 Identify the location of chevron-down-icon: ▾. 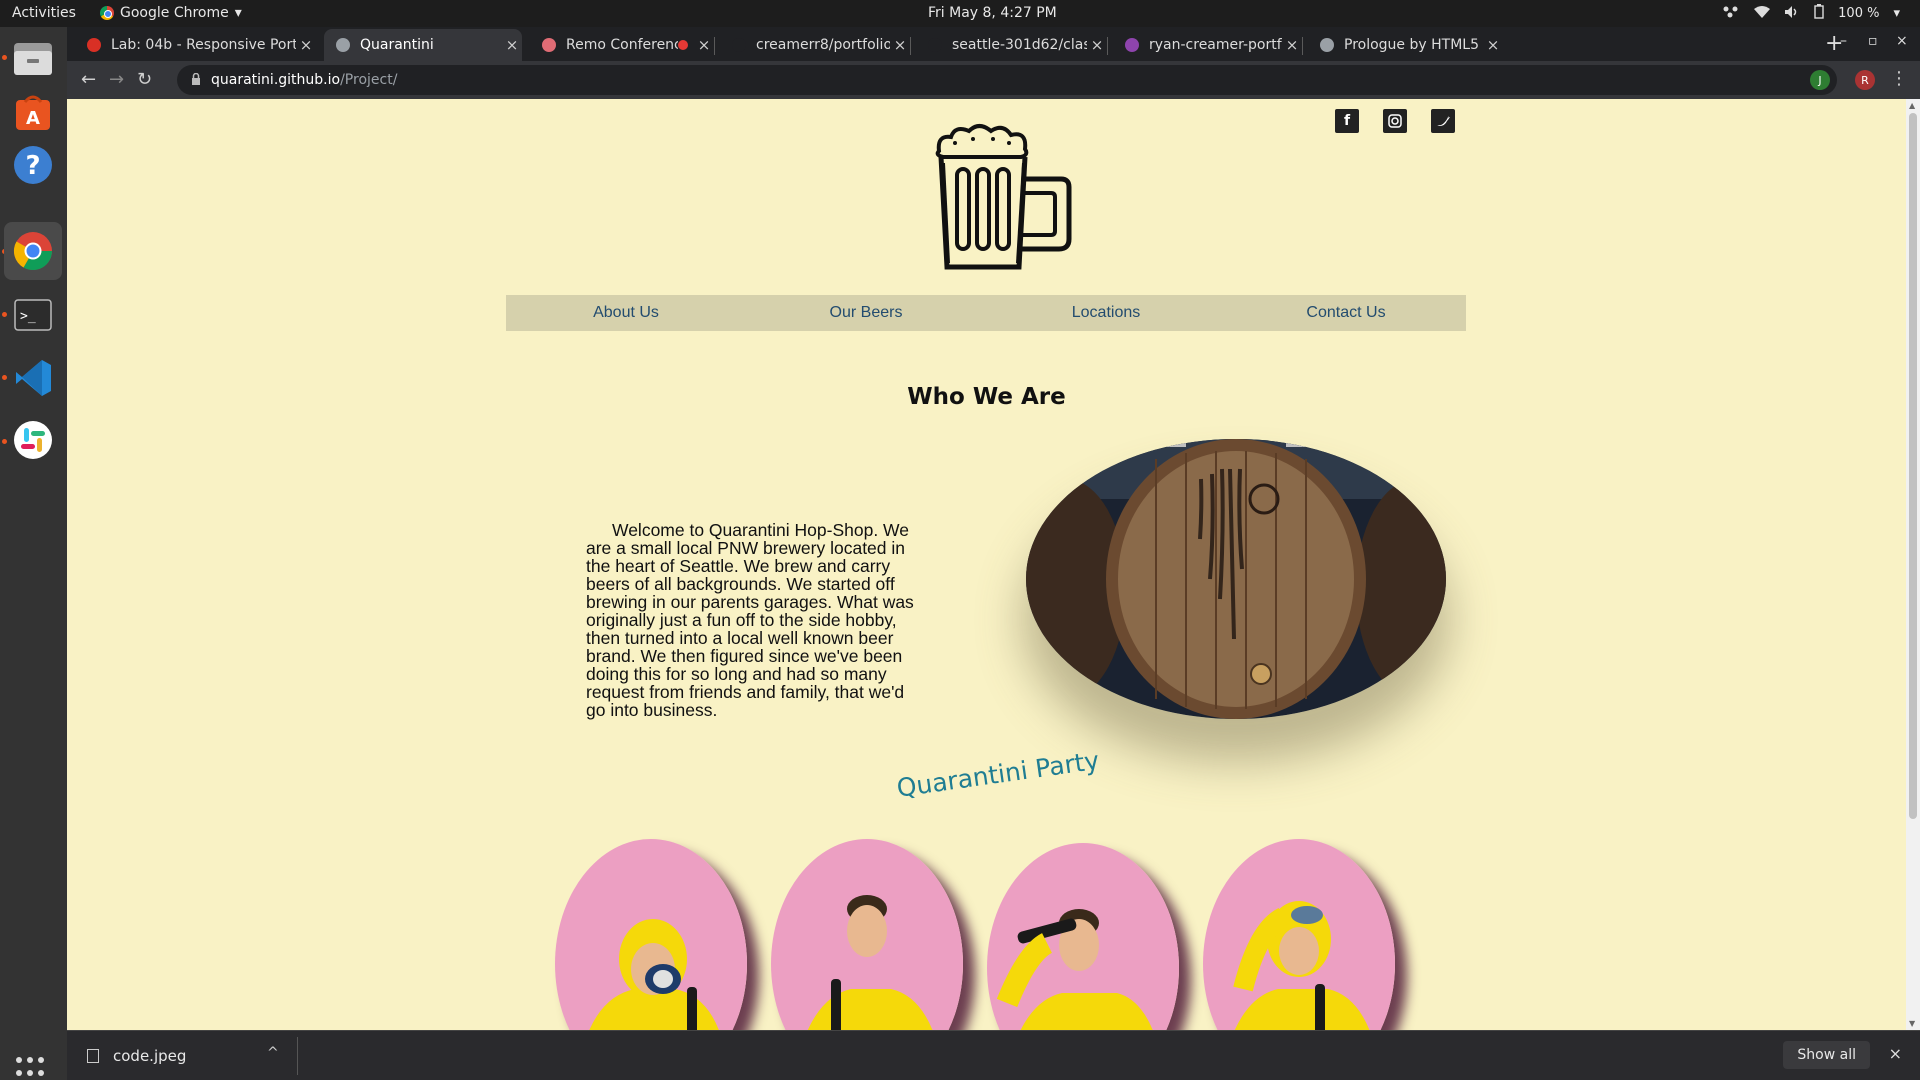
(238, 13).